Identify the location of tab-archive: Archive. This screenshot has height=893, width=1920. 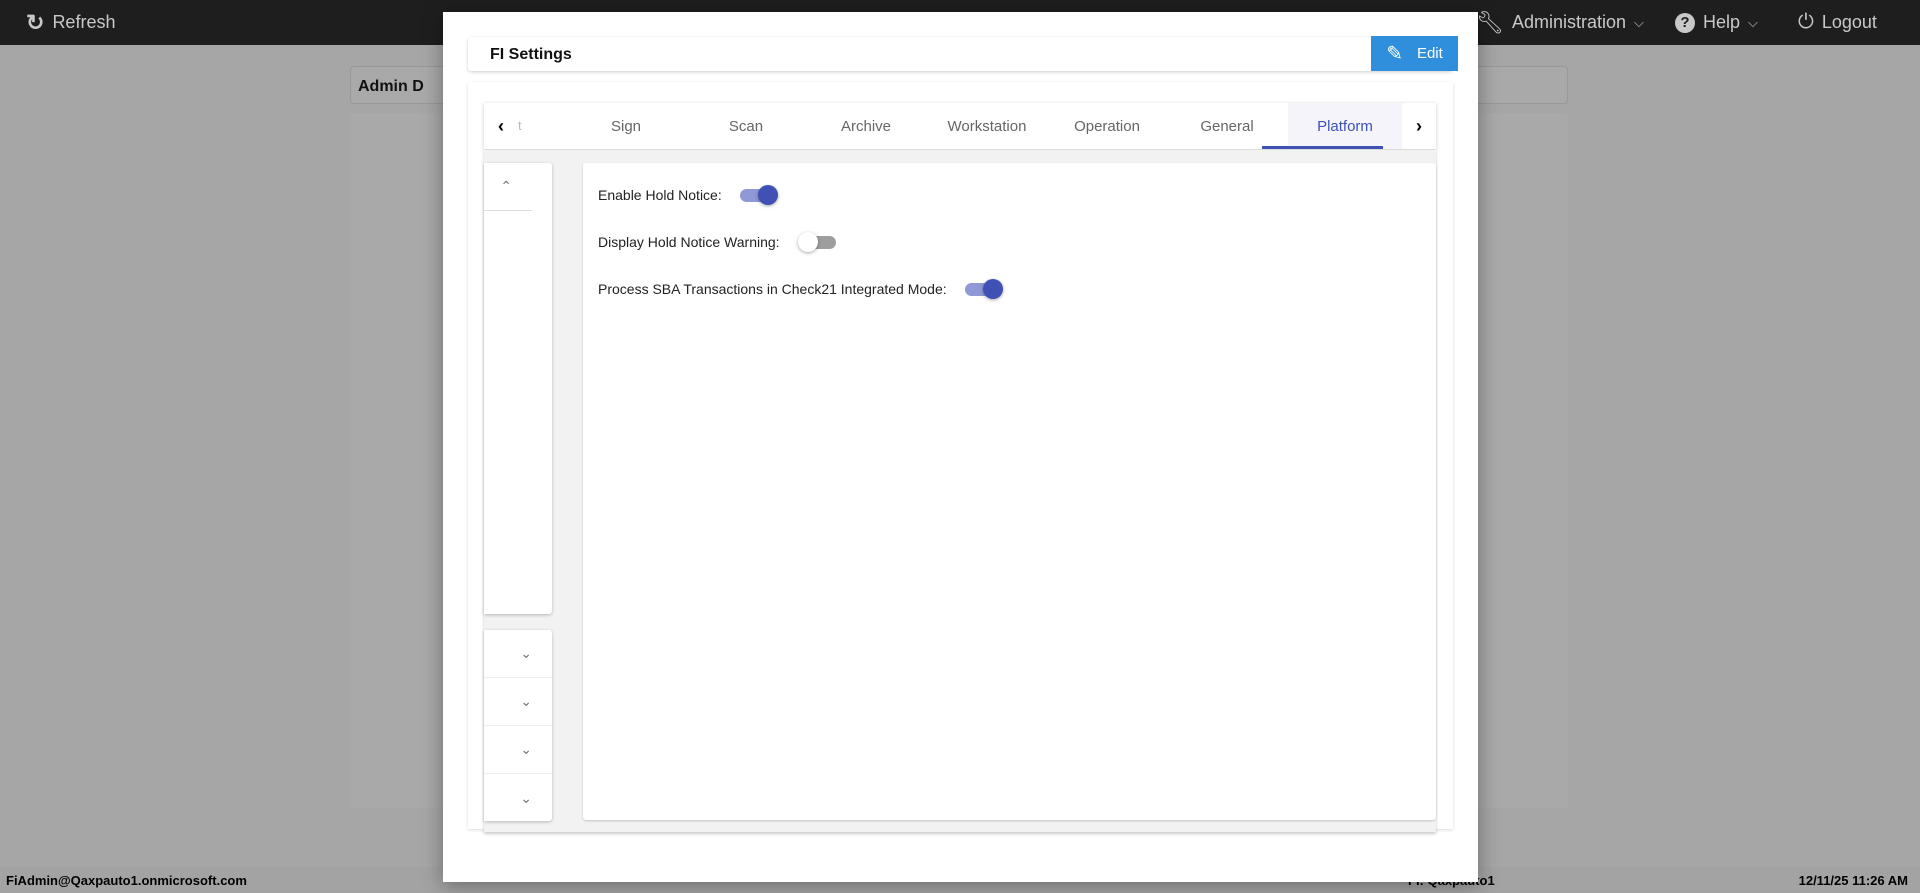
(866, 126).